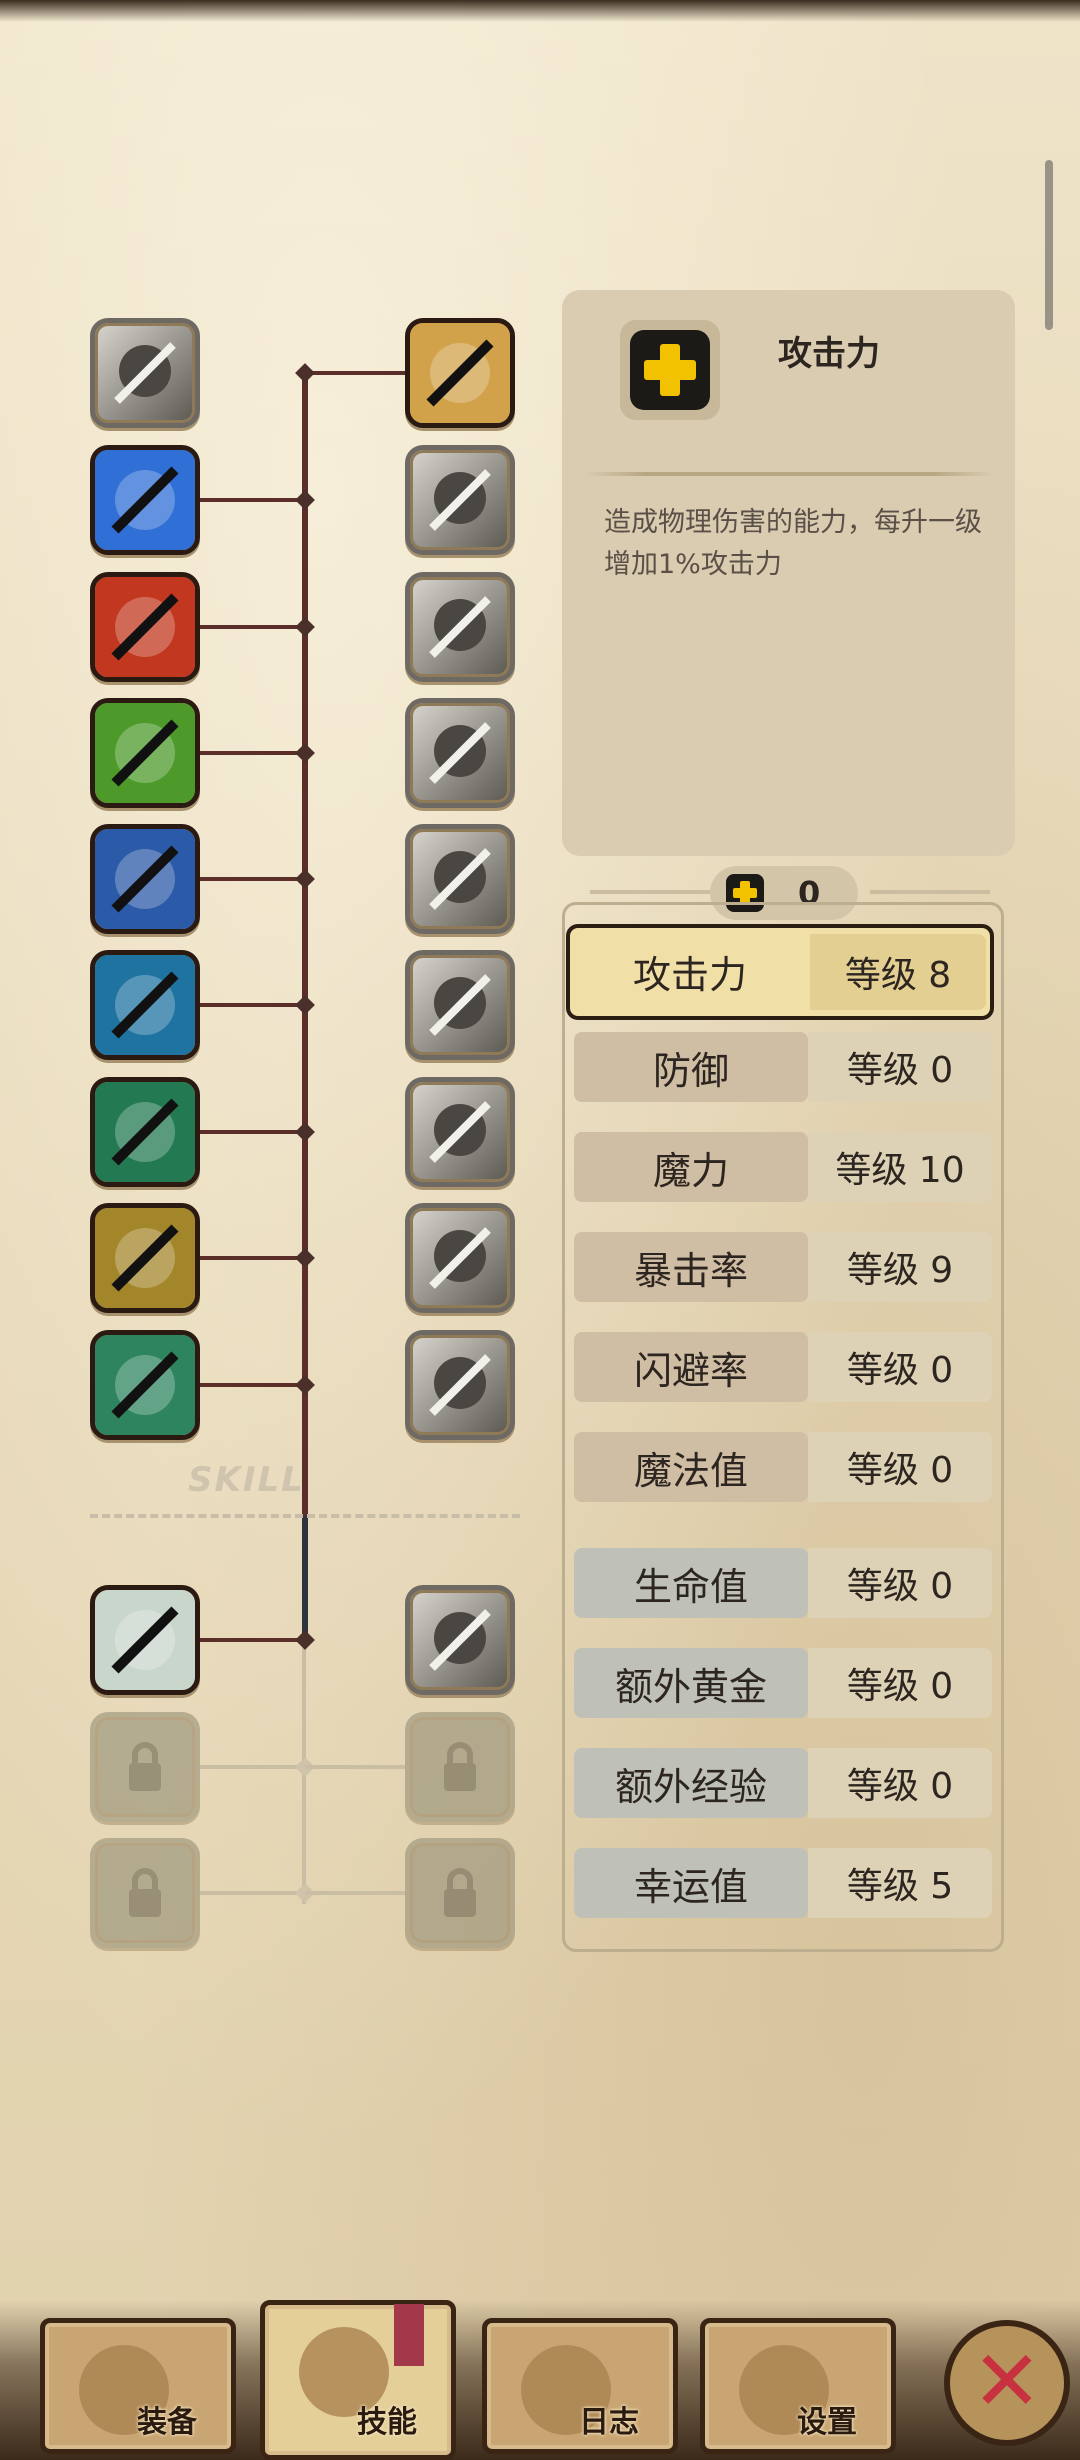  Describe the element at coordinates (460, 373) in the screenshot. I see `shield-skill-icon` at that location.